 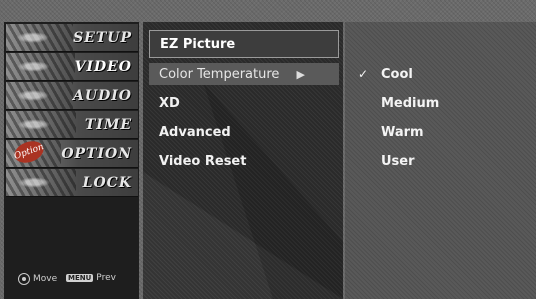 I want to click on category-time: TIME, so click(x=72, y=125).